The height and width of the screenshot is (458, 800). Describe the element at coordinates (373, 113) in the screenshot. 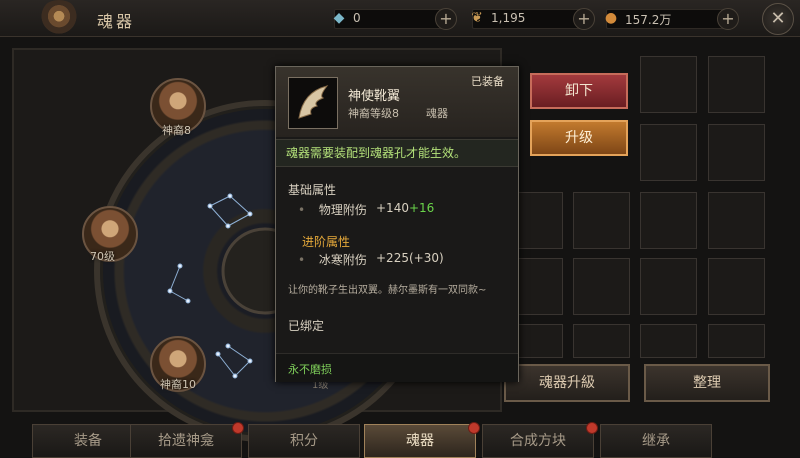

I see `item-level: 神裔等级8` at that location.